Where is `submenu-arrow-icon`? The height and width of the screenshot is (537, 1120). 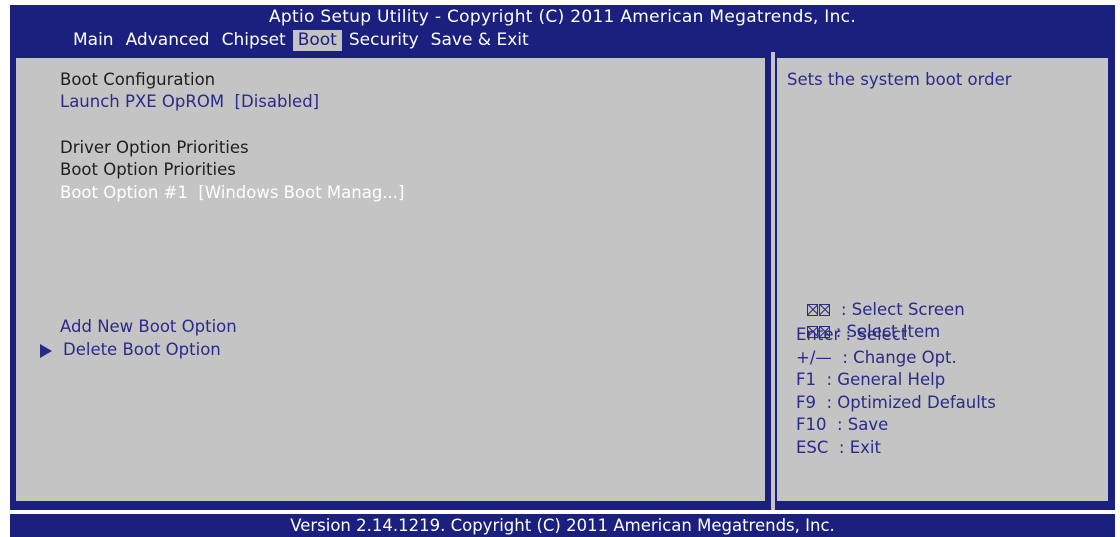
submenu-arrow-icon is located at coordinates (46, 351).